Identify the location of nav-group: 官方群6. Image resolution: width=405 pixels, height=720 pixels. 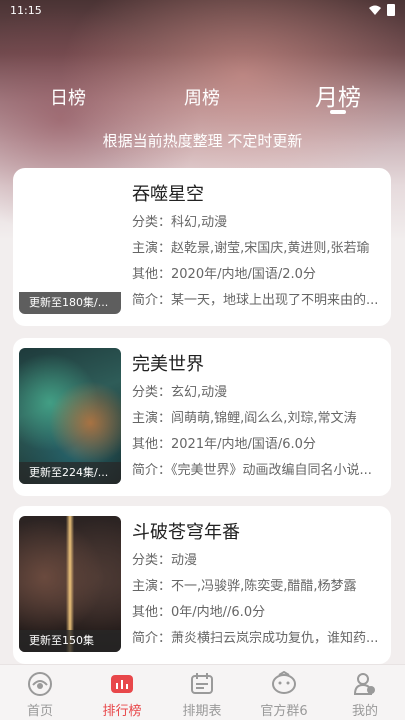
(284, 695).